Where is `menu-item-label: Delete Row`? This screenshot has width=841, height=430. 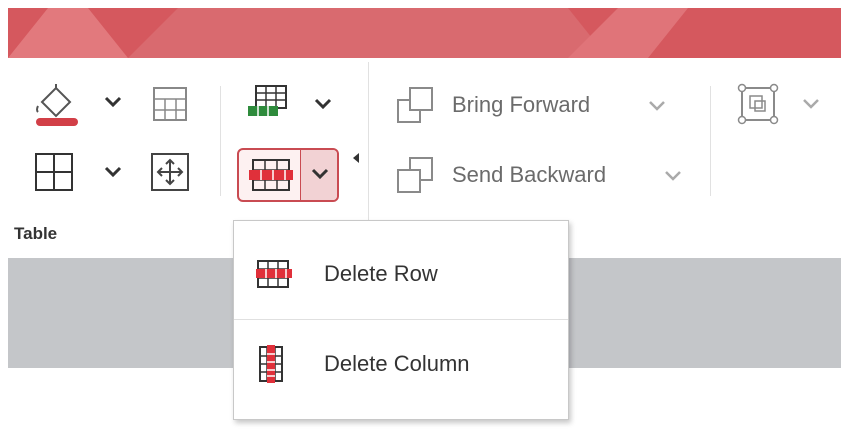 menu-item-label: Delete Row is located at coordinates (381, 273).